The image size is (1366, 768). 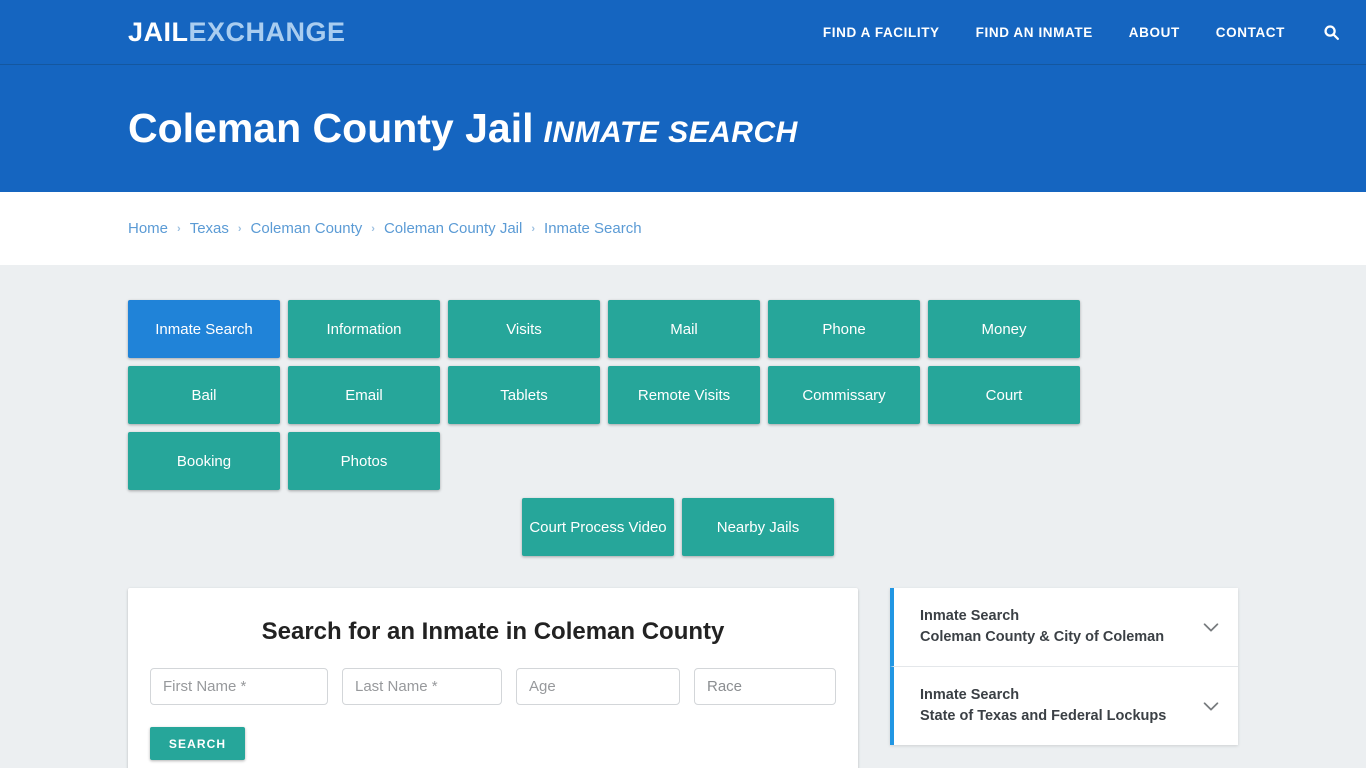 What do you see at coordinates (148, 228) in the screenshot?
I see `breadcrumb-item-home: Home` at bounding box center [148, 228].